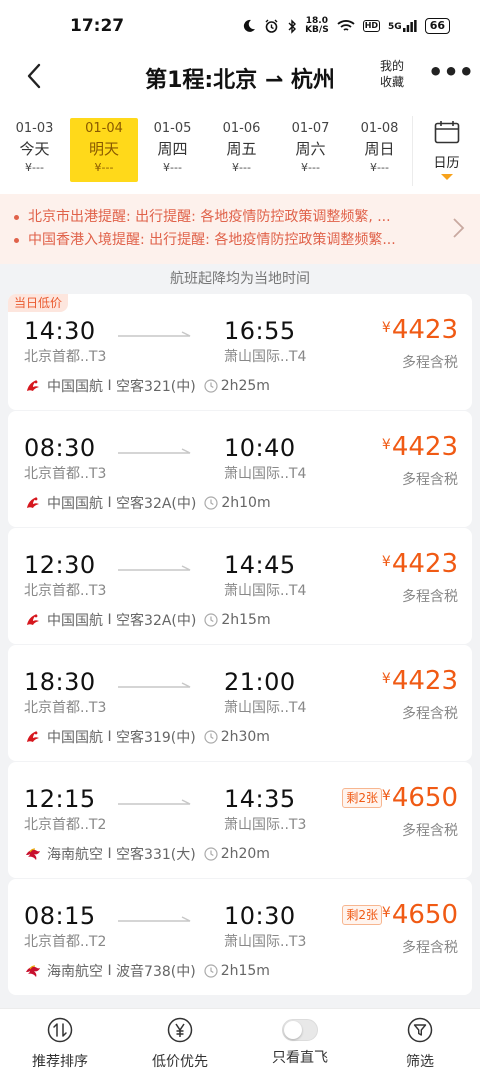 Image resolution: width=480 pixels, height=1072 pixels. I want to click on timezone-note: 航班起降均为当地时间, so click(240, 279).